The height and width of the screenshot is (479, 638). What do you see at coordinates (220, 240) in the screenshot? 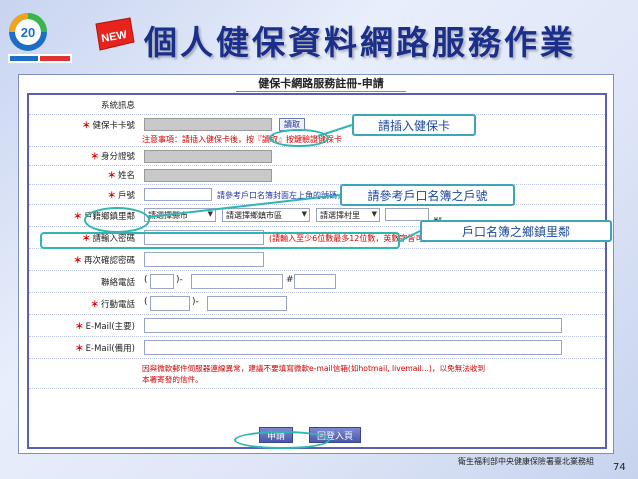
I see `highlight-village-row` at bounding box center [220, 240].